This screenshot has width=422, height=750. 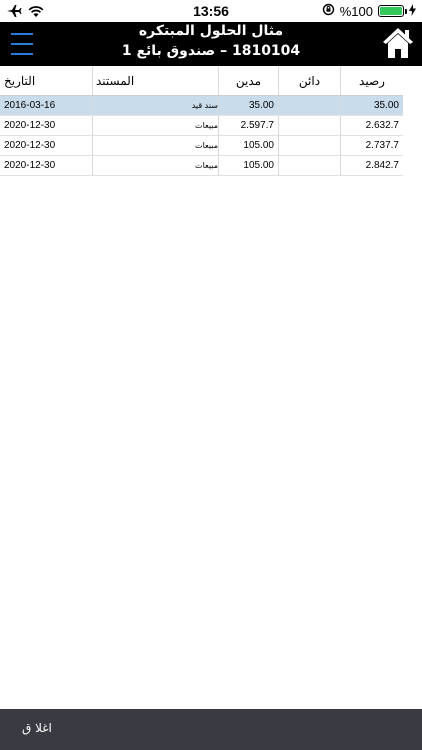 I want to click on cell-debit: 35.00, so click(x=248, y=105).